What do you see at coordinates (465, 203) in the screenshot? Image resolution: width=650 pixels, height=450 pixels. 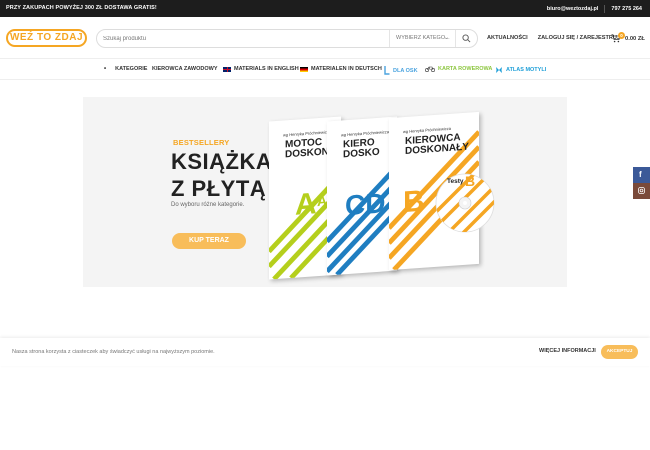 I see `cd-disc: Testy B` at bounding box center [465, 203].